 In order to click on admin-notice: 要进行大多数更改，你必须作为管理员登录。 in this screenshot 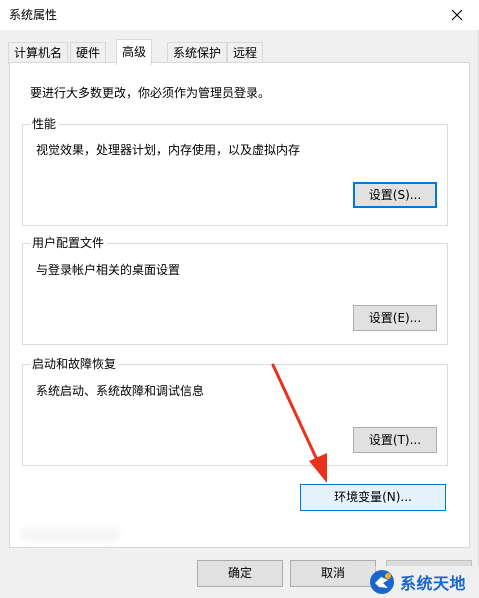, I will do `click(150, 93)`.